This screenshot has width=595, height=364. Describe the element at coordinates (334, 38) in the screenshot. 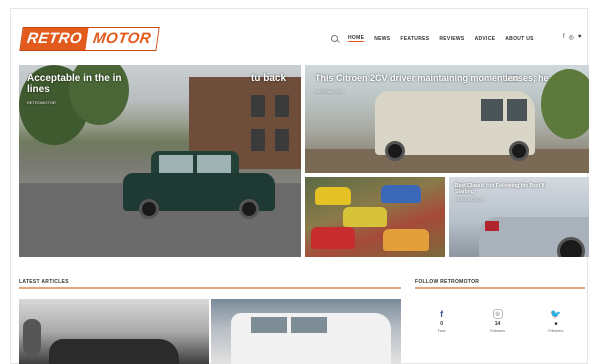

I see `search-icon` at that location.